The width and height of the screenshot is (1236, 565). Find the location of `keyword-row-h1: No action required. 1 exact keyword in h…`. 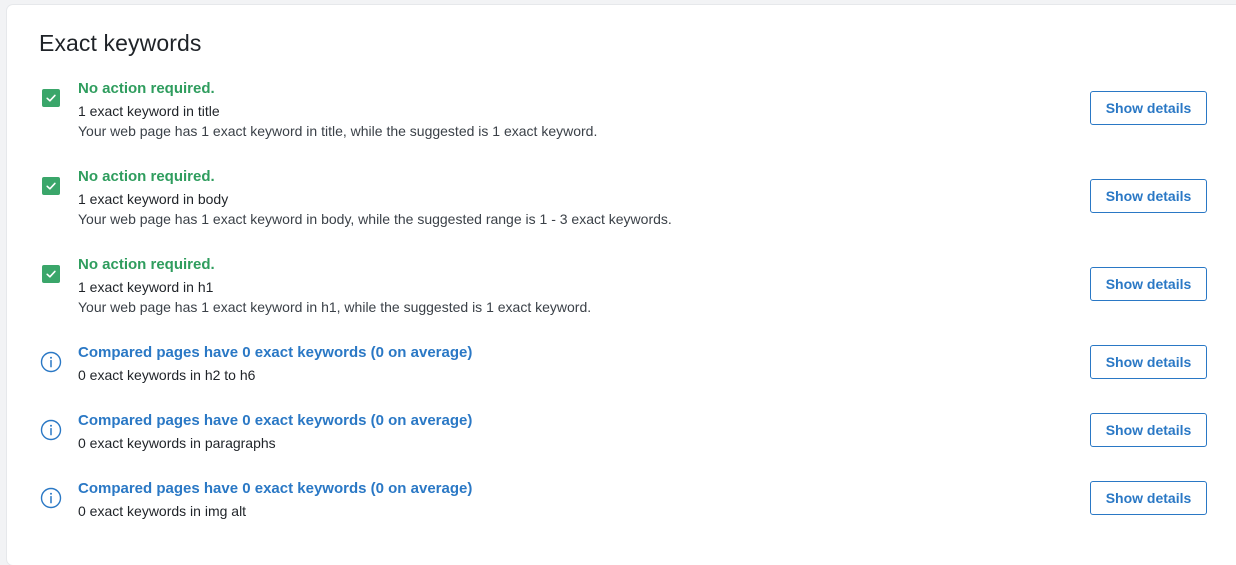

keyword-row-h1: No action required. 1 exact keyword in h… is located at coordinates (623, 286).